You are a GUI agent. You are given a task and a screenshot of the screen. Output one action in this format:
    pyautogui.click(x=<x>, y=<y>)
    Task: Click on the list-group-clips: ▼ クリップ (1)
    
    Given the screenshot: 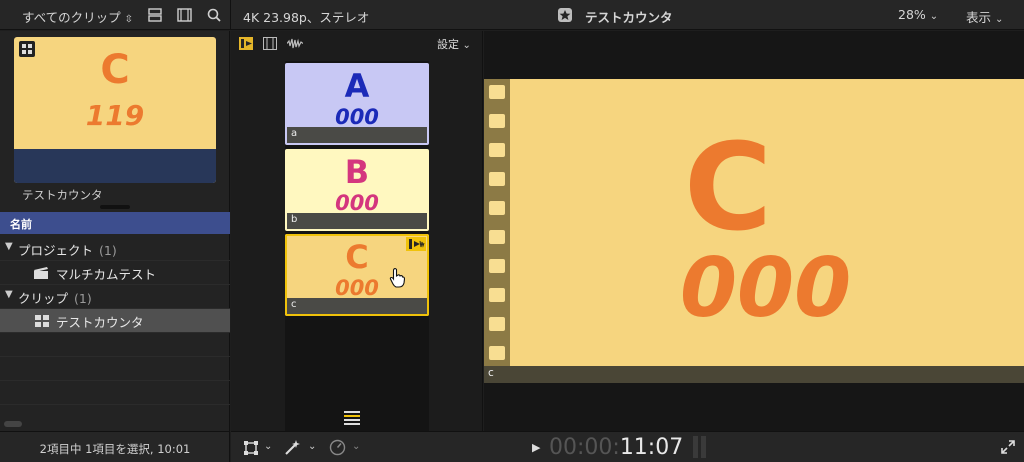 What is the action you would take?
    pyautogui.click(x=115, y=297)
    